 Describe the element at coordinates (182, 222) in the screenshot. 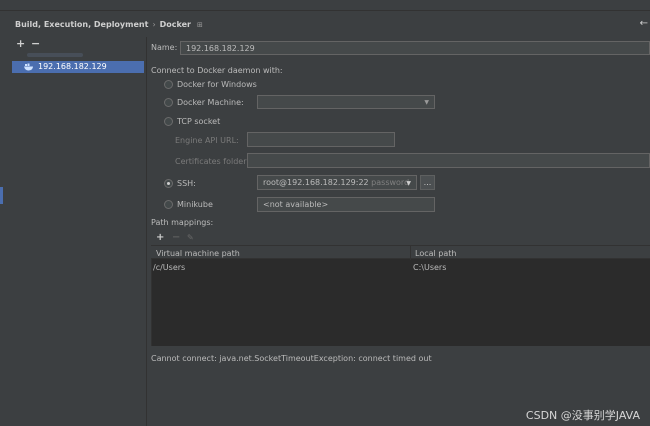

I see `path-mappings-label: Path mappings:` at that location.